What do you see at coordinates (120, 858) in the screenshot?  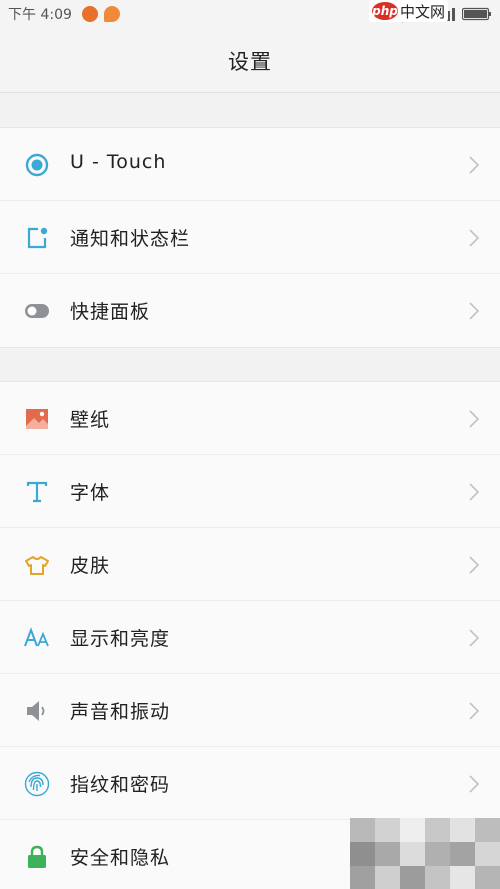 I see `settings-item-label: 安全和隐私` at bounding box center [120, 858].